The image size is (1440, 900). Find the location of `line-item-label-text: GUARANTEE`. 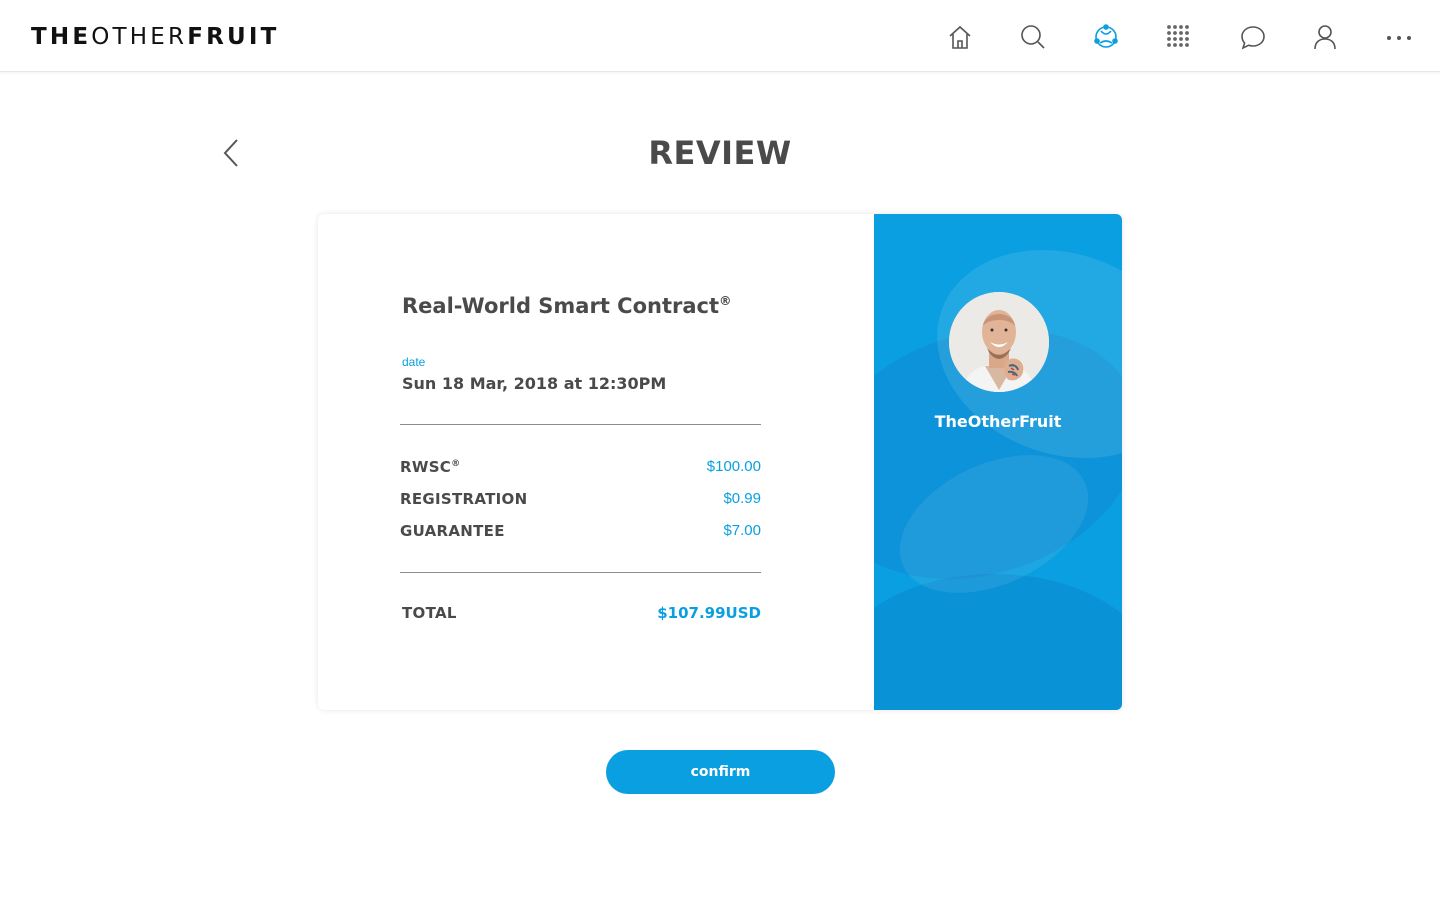

line-item-label-text: GUARANTEE is located at coordinates (452, 531).